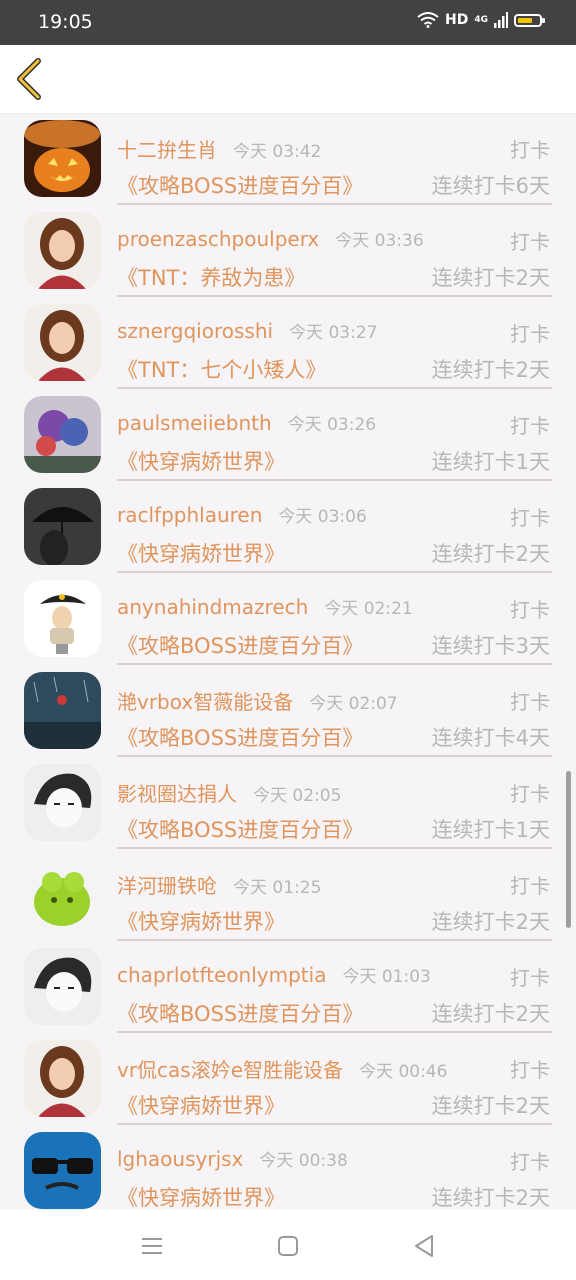  Describe the element at coordinates (194, 423) in the screenshot. I see `username: paulsmeiiebnth` at that location.